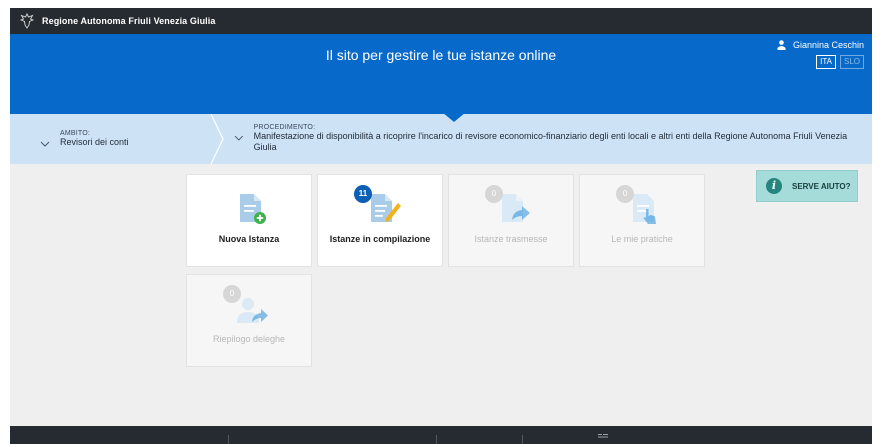 The image size is (882, 447). What do you see at coordinates (828, 45) in the screenshot?
I see `user-name: Giannina Ceschin` at bounding box center [828, 45].